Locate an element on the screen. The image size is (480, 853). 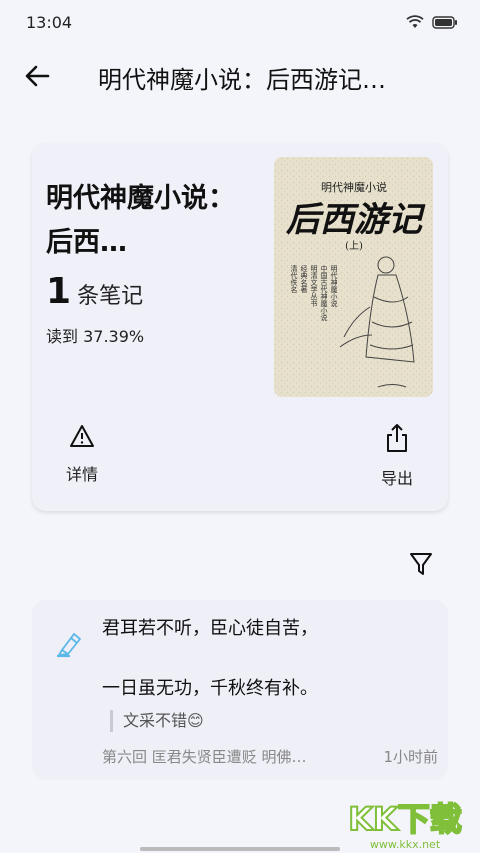
export-label: 导出 is located at coordinates (396, 478).